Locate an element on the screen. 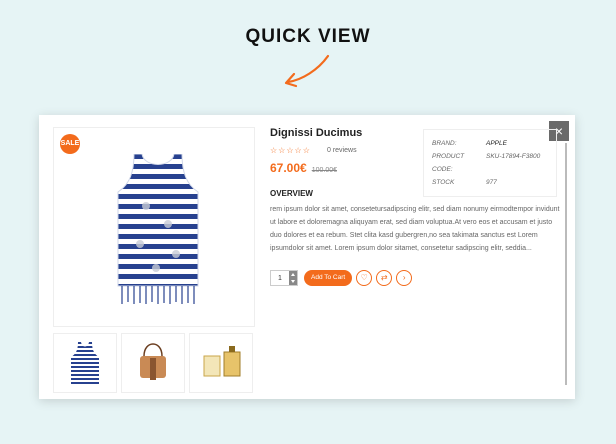 Image resolution: width=616 pixels, height=444 pixels. compare-button: ⇄ is located at coordinates (384, 278).